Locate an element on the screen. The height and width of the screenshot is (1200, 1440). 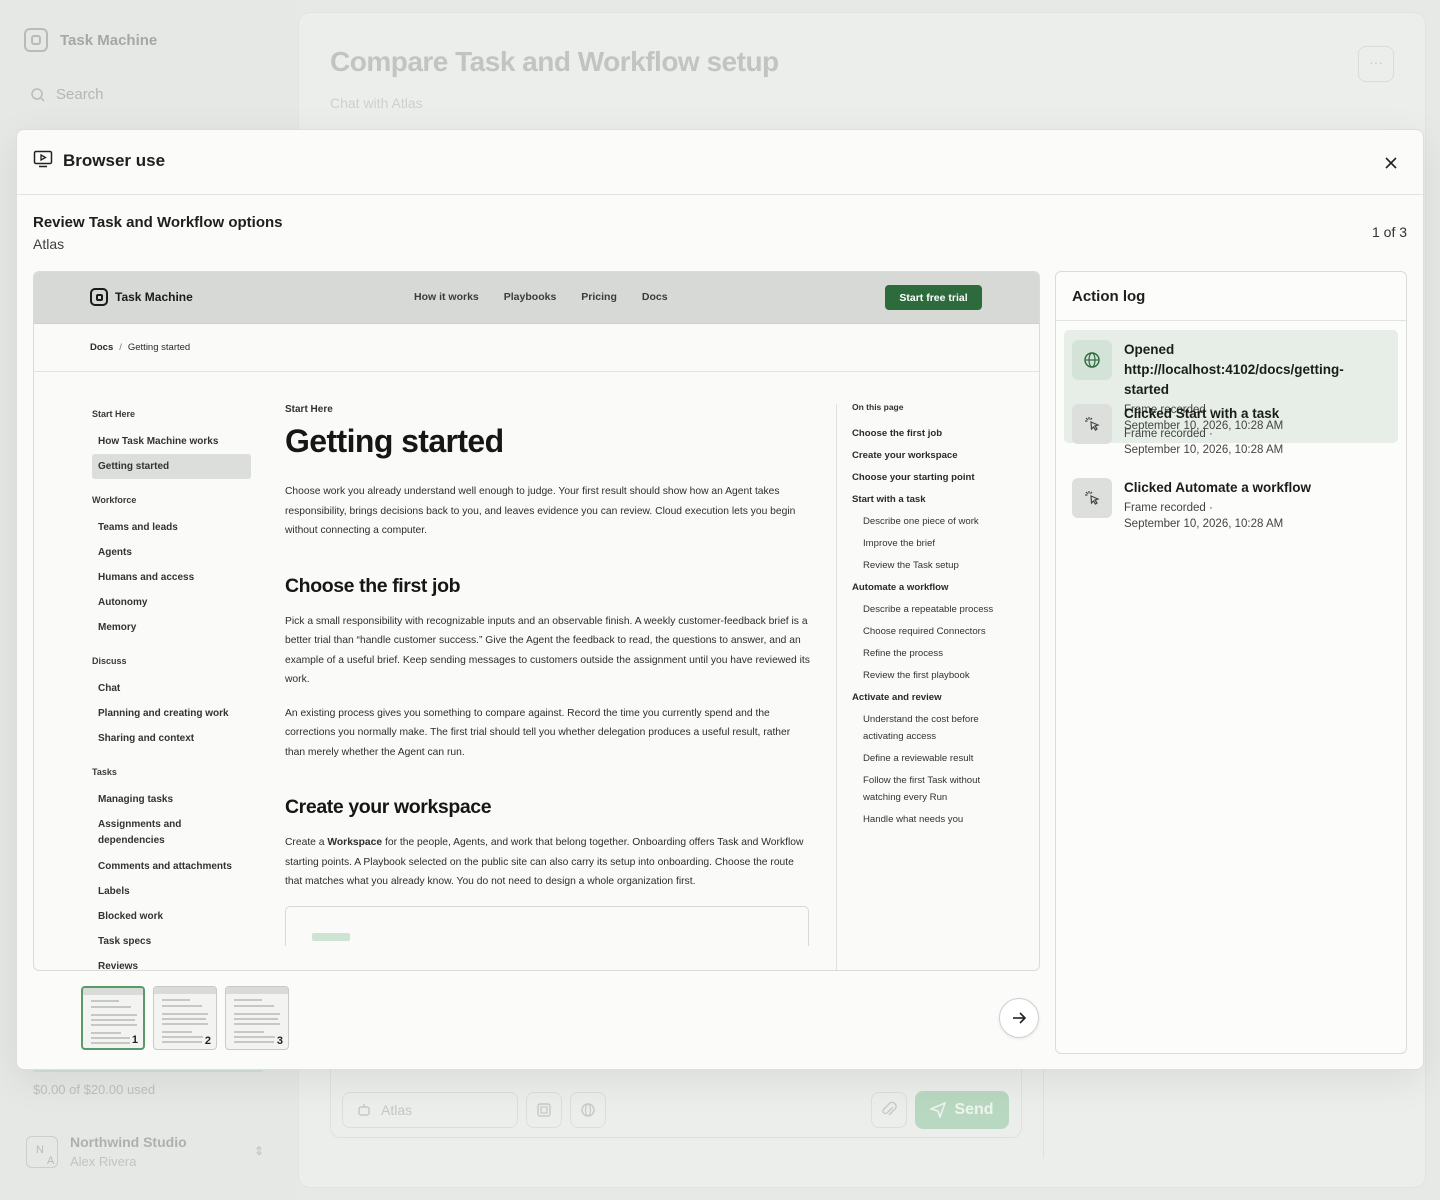
modal-header: Browser use is located at coordinates (720, 162).